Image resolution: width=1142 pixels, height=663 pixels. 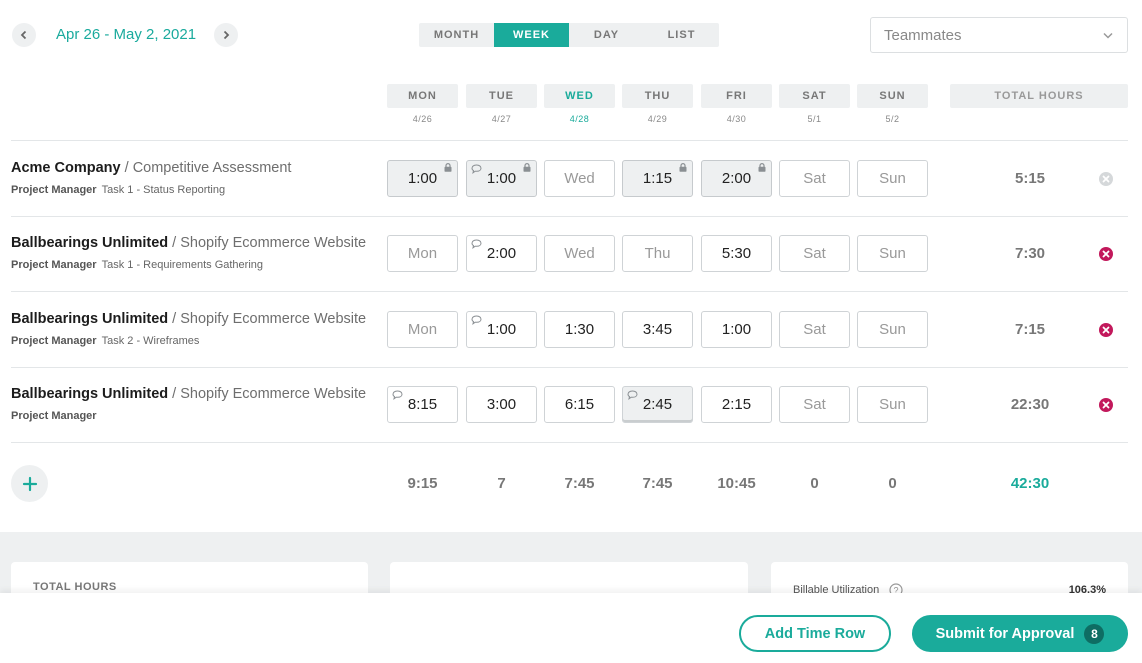 What do you see at coordinates (815, 633) in the screenshot?
I see `add-time-row-button: Add Time Row` at bounding box center [815, 633].